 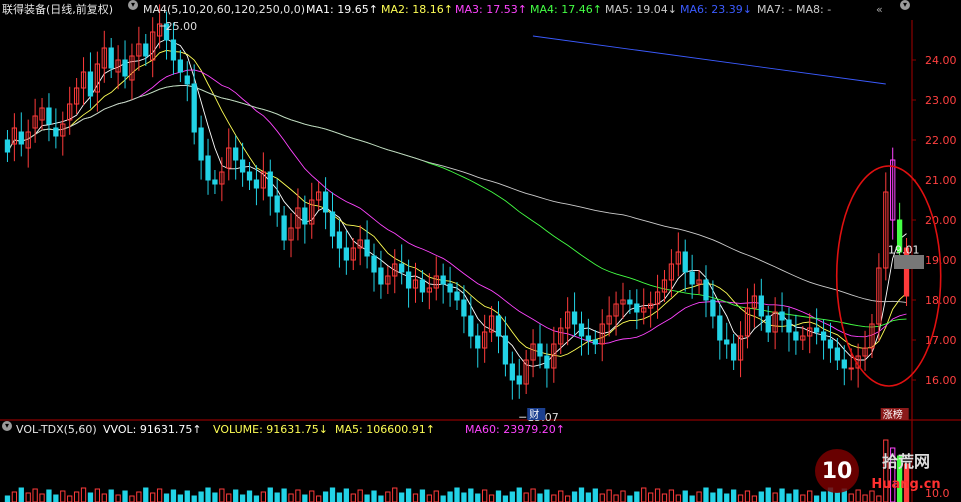 I want to click on y-tick-label: 16.00, so click(x=941, y=380).